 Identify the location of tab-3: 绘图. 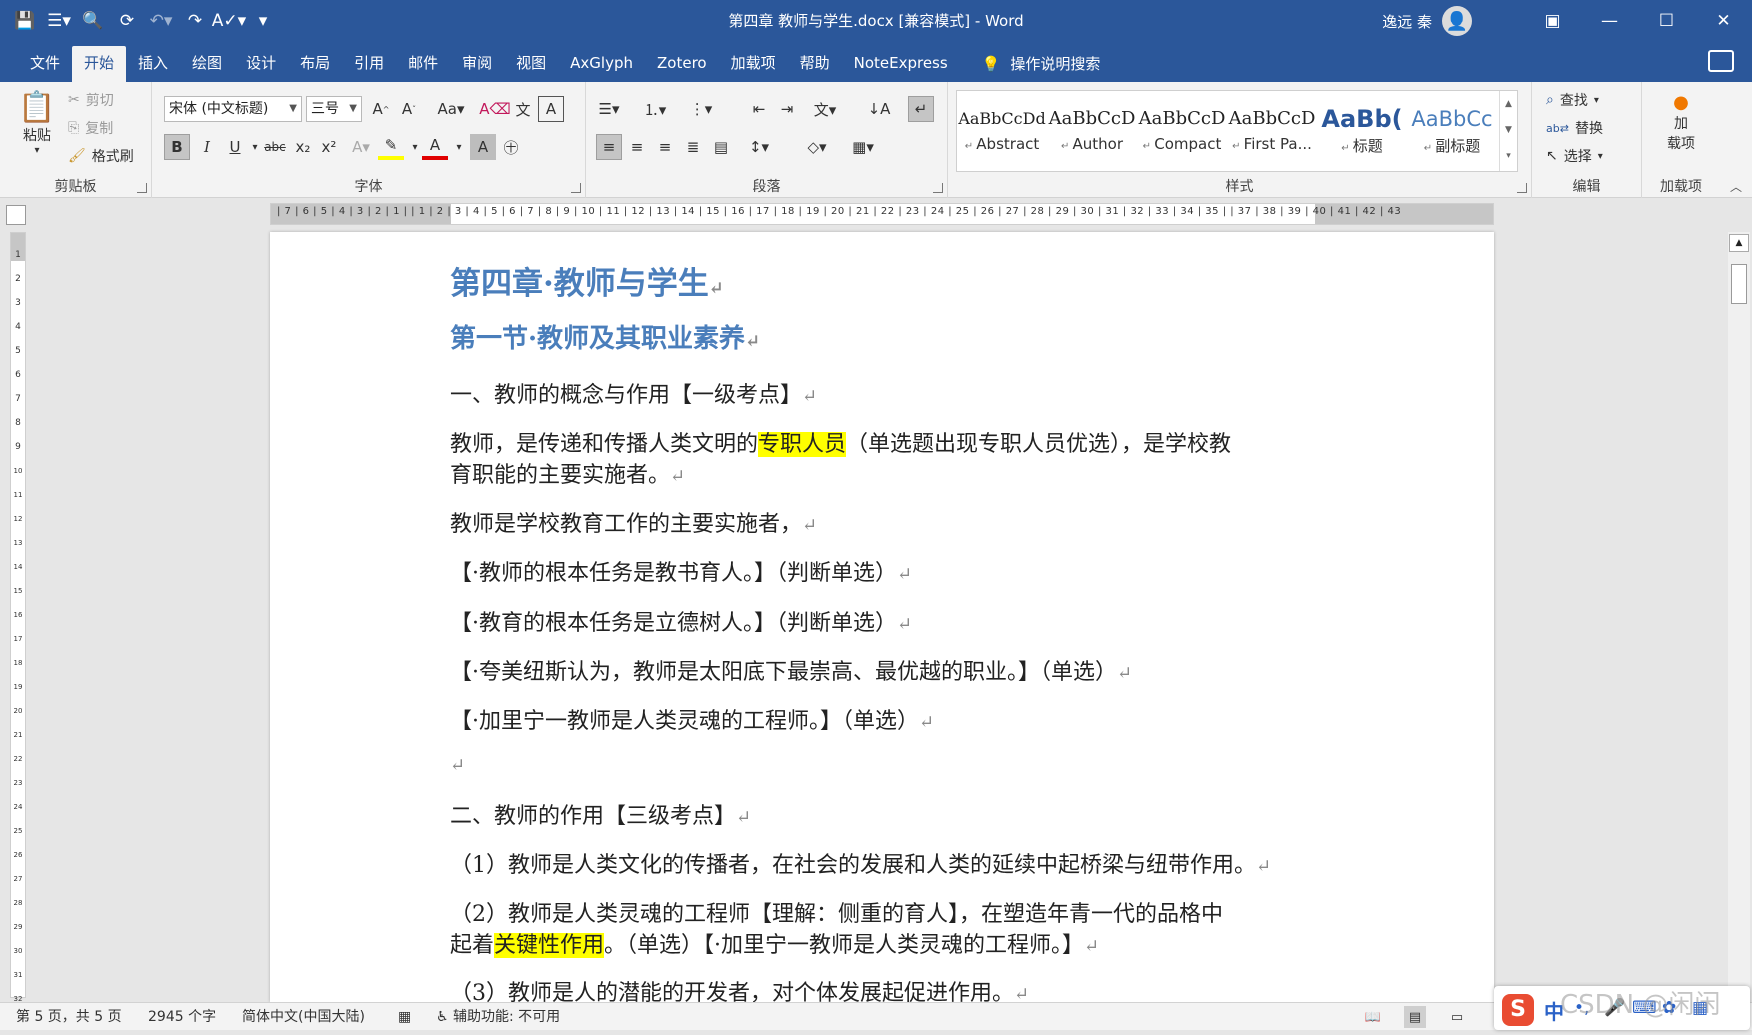
(207, 64).